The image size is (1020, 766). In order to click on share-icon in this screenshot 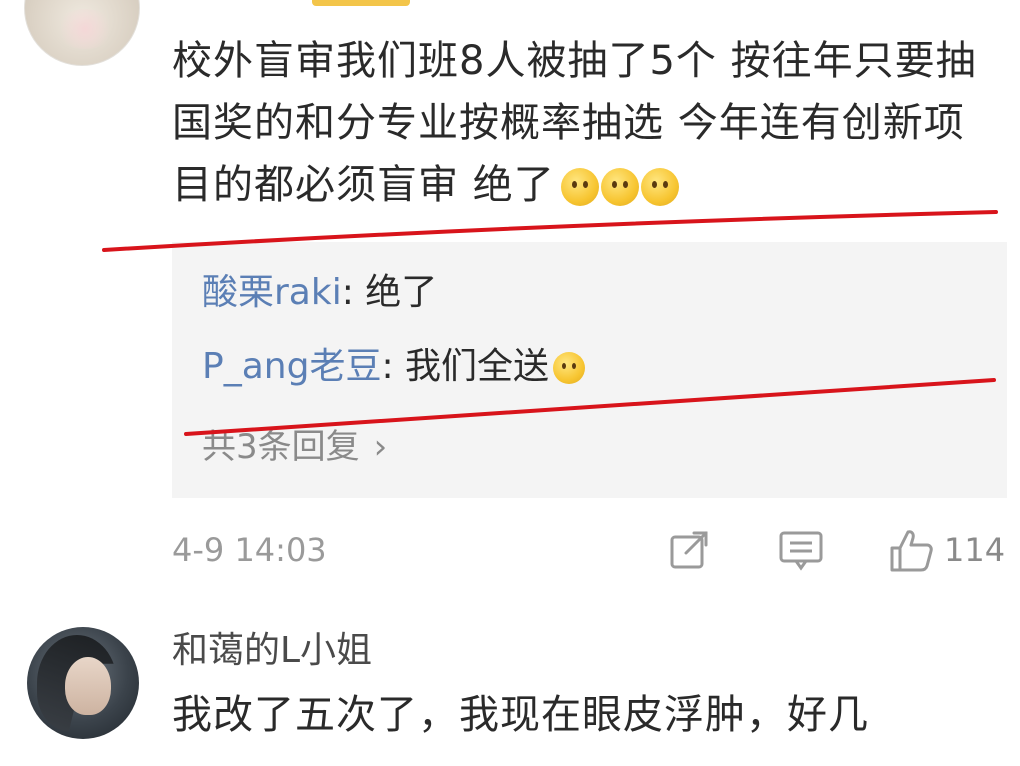, I will do `click(689, 550)`.